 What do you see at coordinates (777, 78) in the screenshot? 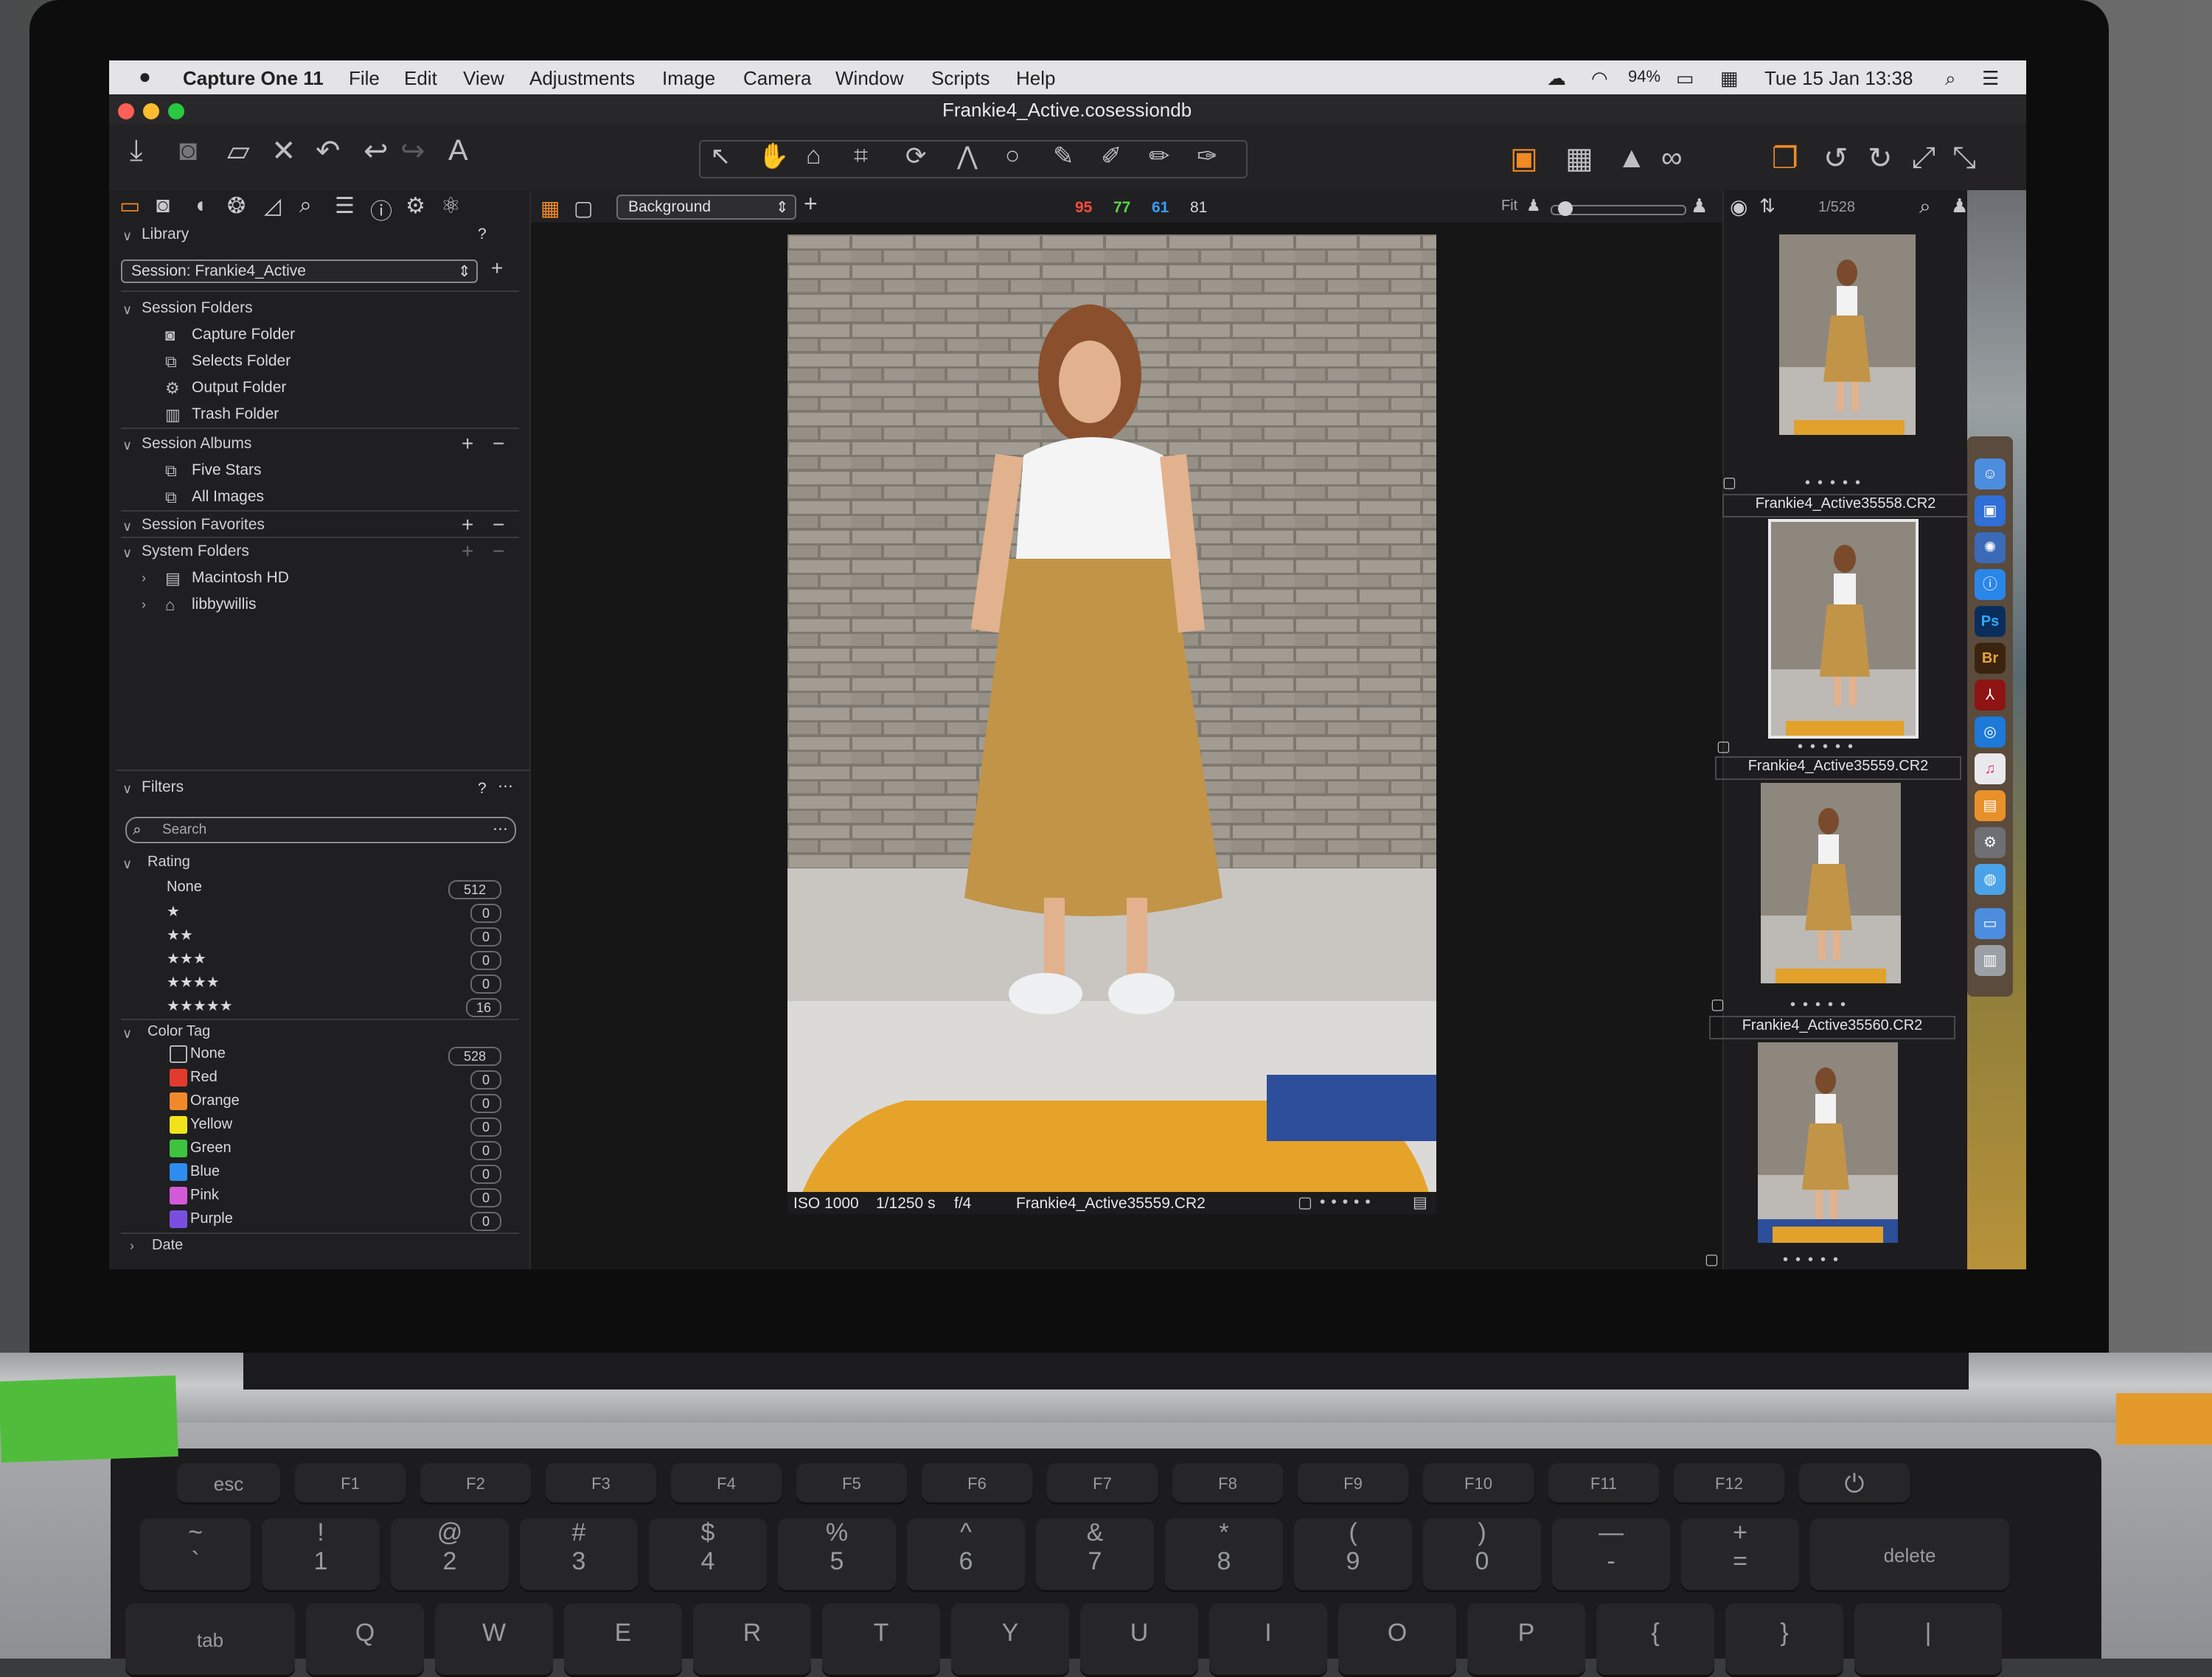
I see `menu-camera: Camera` at bounding box center [777, 78].